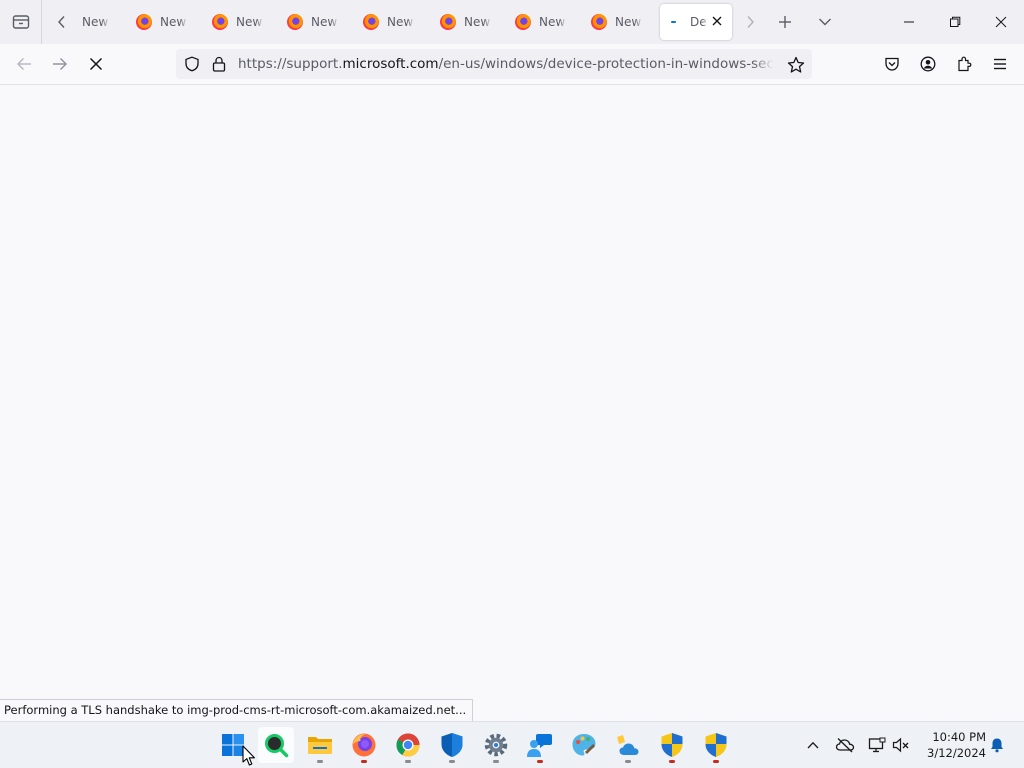  I want to click on chevron-left-icon, so click(61, 22).